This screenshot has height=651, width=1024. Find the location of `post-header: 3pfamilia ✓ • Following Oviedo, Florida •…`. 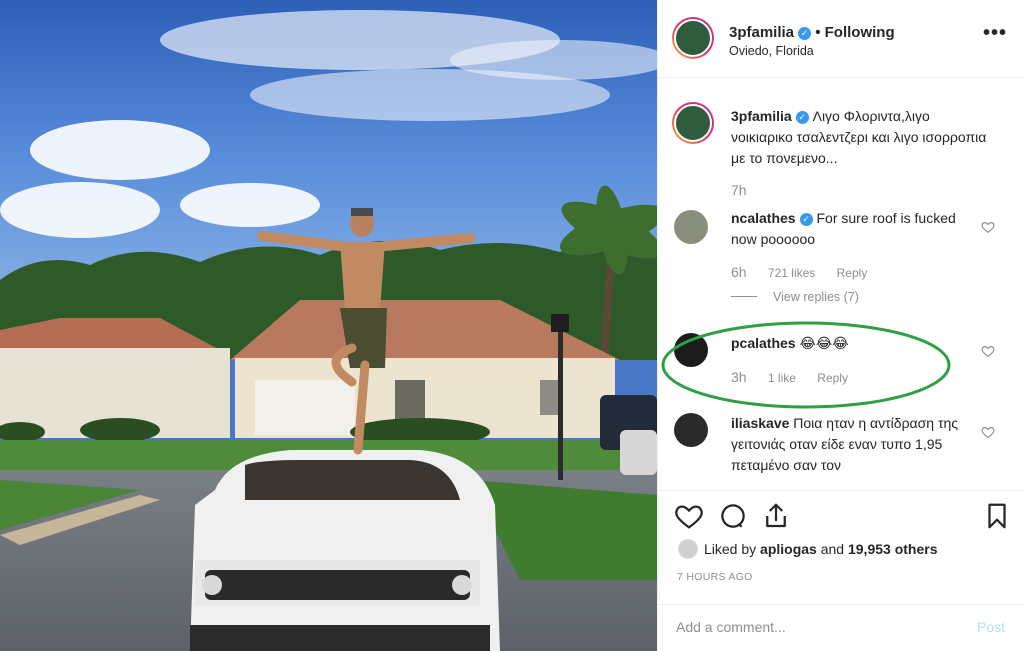

post-header: 3pfamilia ✓ • Following Oviedo, Florida •… is located at coordinates (841, 39).